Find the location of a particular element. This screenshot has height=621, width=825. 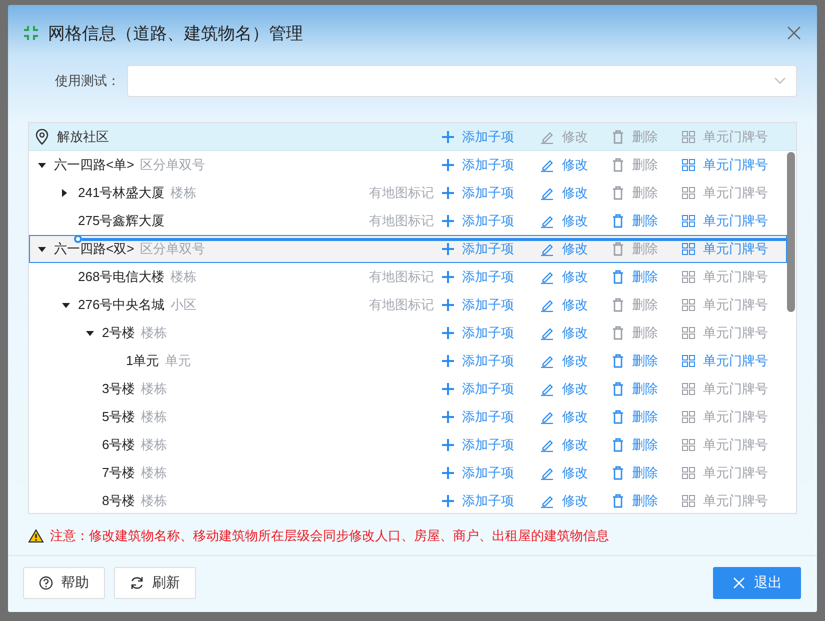

node-name: 241号林盛大厦 is located at coordinates (121, 193).